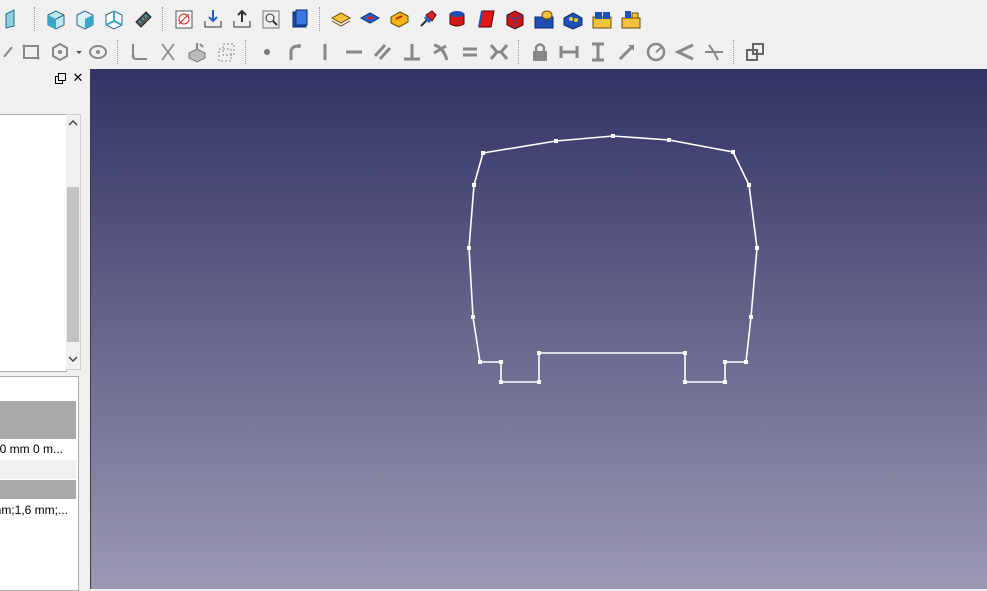  I want to click on toggle-construction-icon, so click(754, 52).